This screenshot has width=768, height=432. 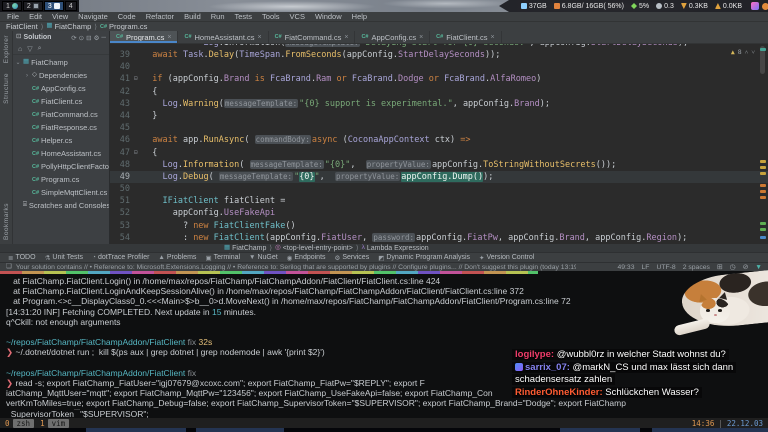 I want to click on menu-view: View, so click(x=60, y=16).